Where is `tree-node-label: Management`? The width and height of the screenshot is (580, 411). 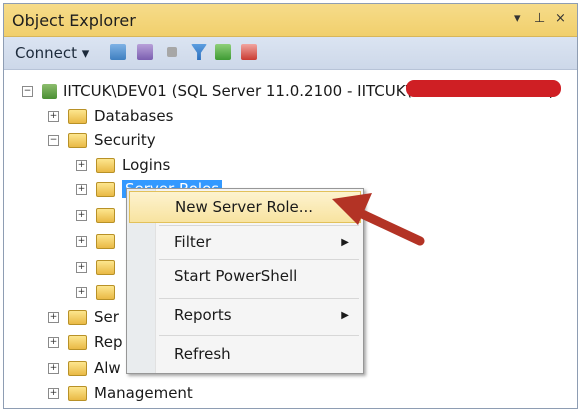 tree-node-label: Management is located at coordinates (143, 393).